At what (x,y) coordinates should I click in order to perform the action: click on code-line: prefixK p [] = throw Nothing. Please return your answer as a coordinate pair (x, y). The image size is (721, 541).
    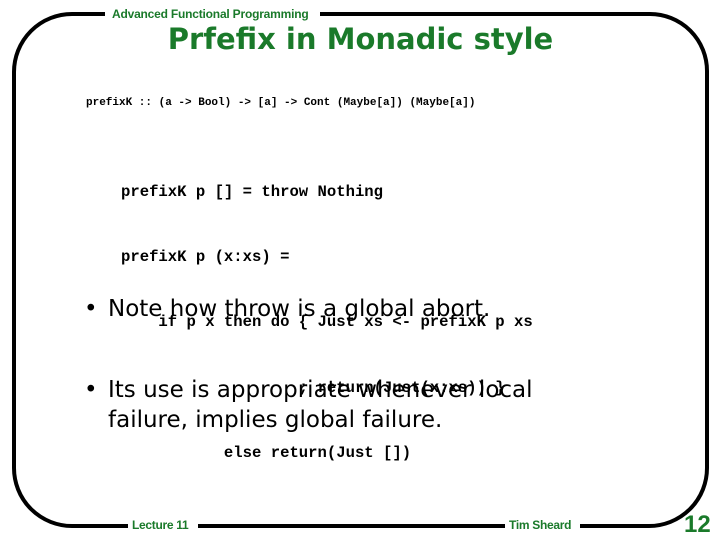
    Looking at the image, I should click on (252, 191).